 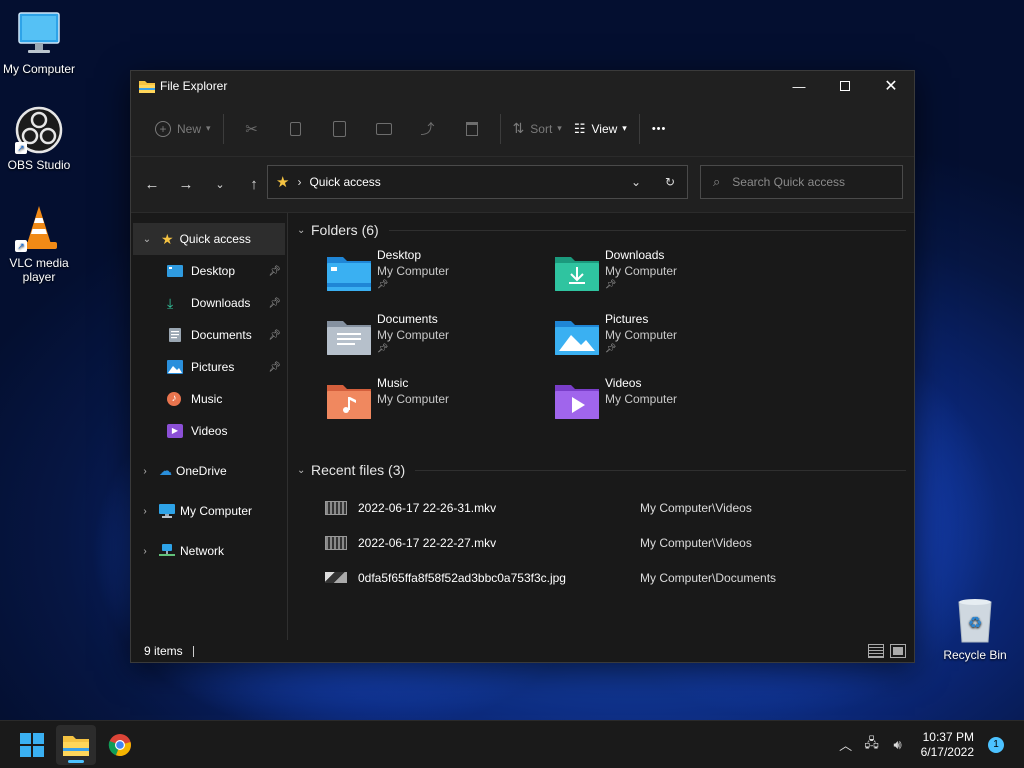 What do you see at coordinates (428, 129) in the screenshot?
I see `share-button: ⤴` at bounding box center [428, 129].